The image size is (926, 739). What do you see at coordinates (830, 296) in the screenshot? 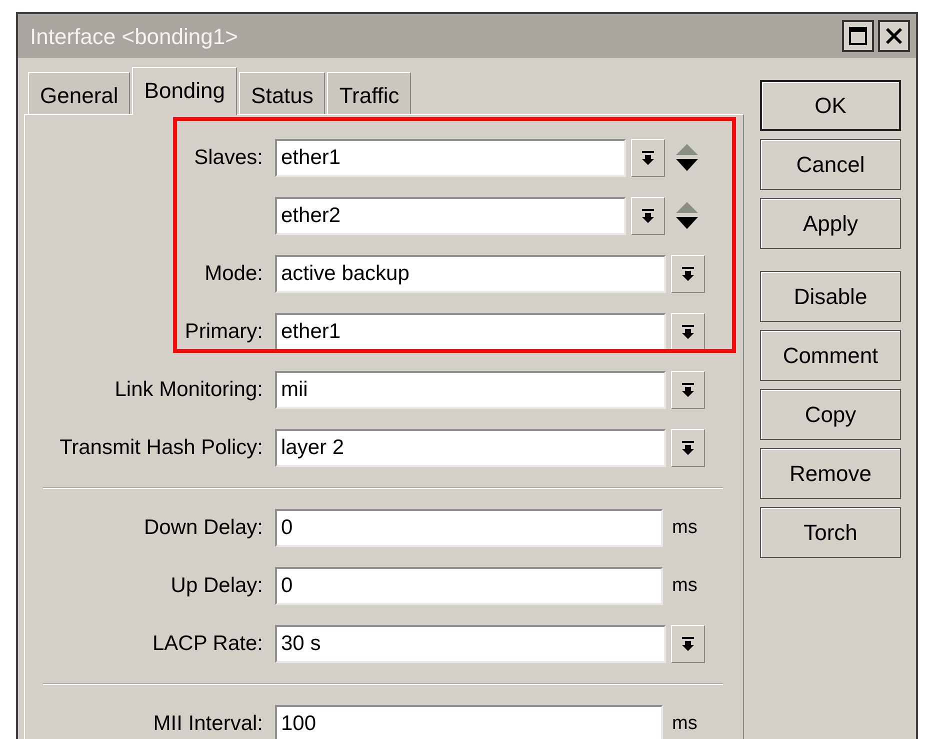
I see `dialog-button: Disable` at bounding box center [830, 296].